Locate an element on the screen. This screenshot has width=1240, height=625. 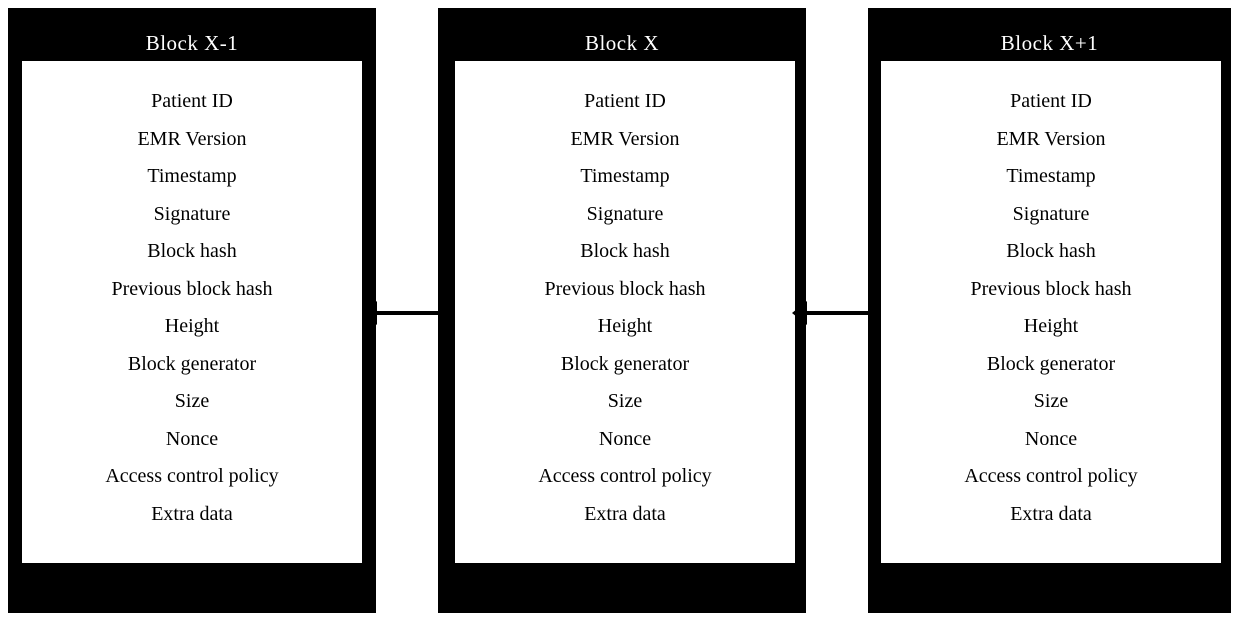
connector-block-x-plus-1-to-block-x is located at coordinates (834, 313).